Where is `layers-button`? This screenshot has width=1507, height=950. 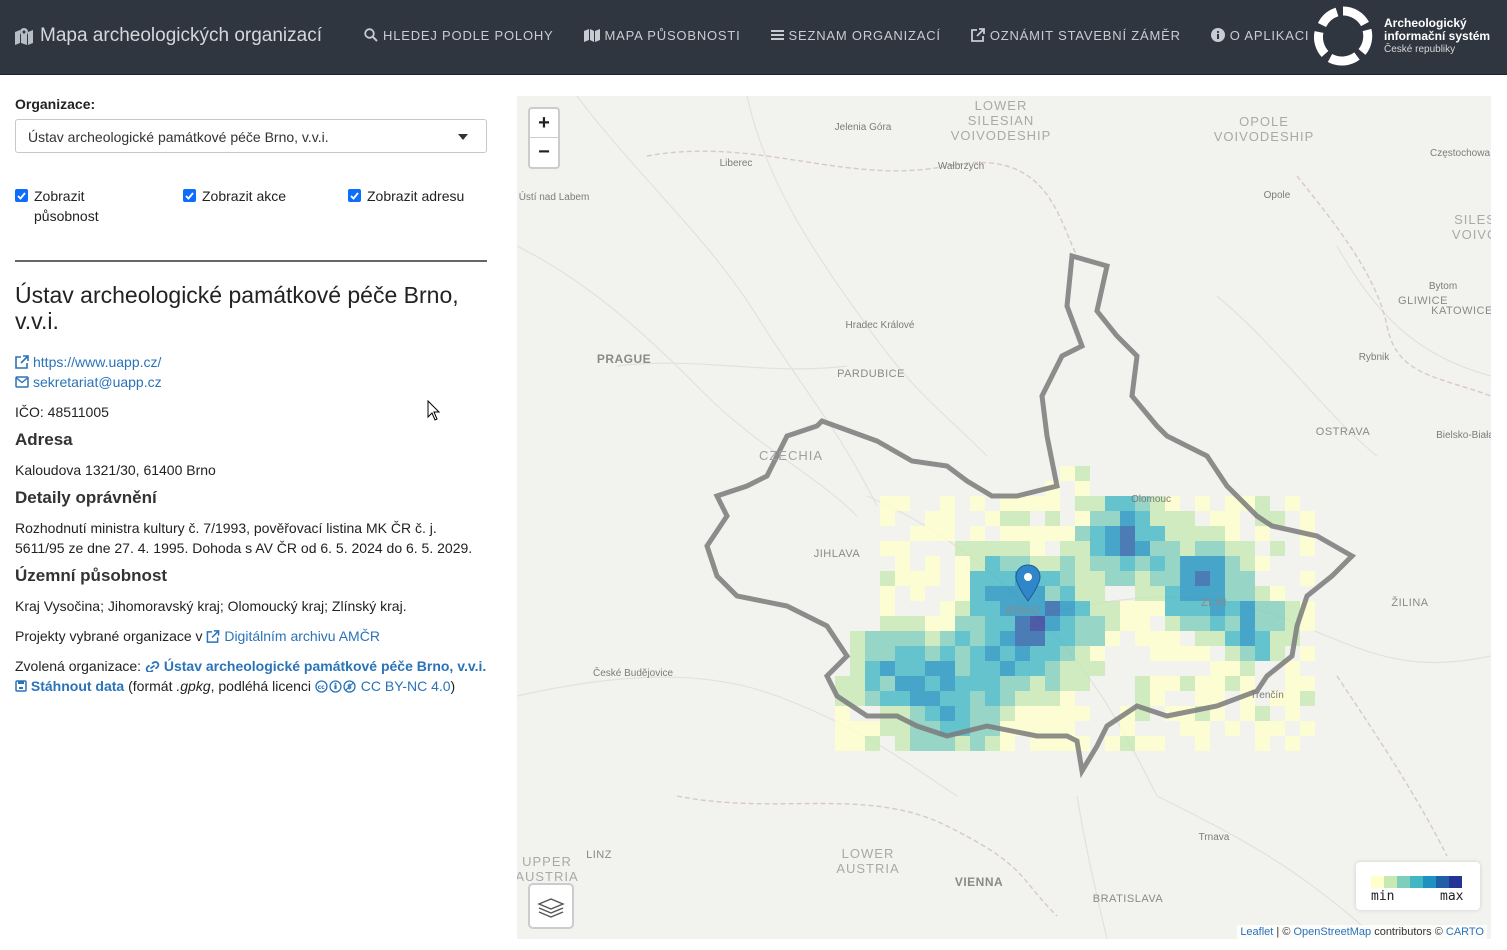 layers-button is located at coordinates (551, 906).